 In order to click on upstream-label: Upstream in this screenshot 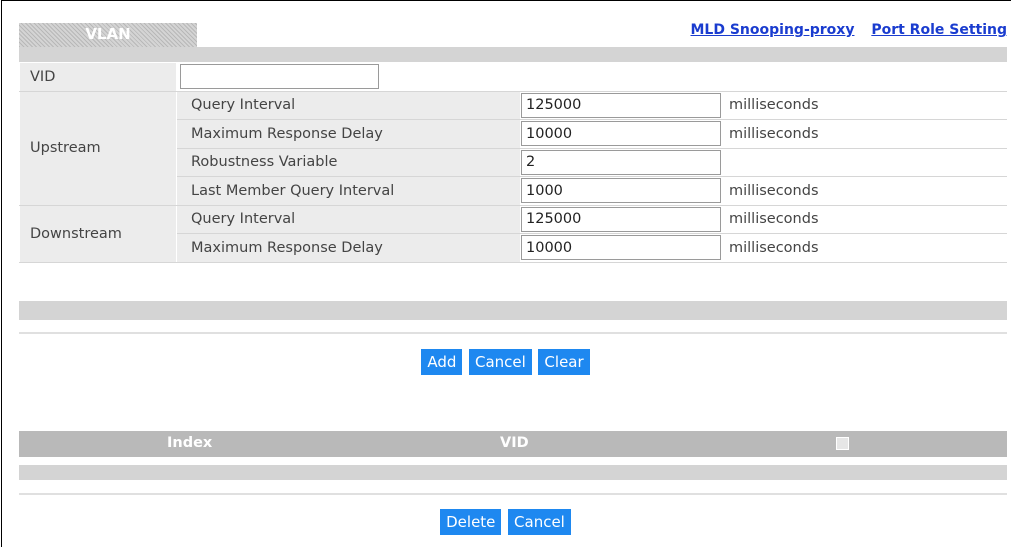, I will do `click(98, 148)`.